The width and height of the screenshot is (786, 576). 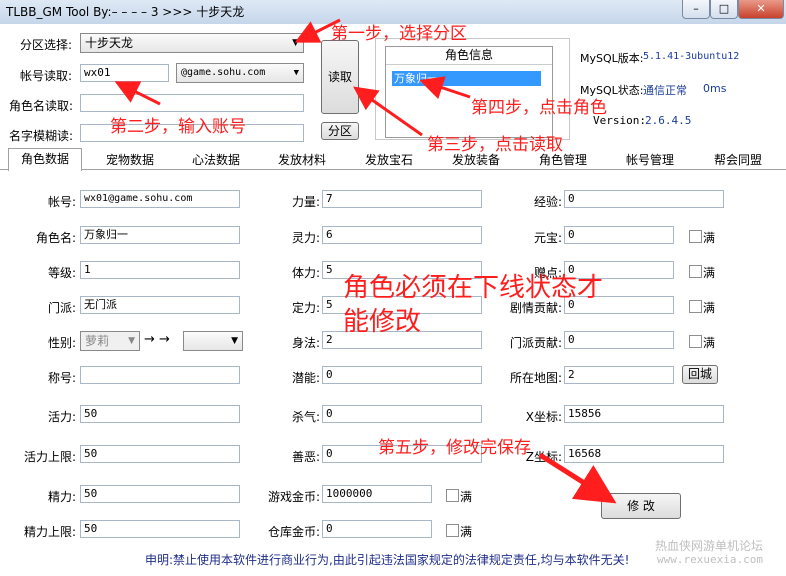 I want to click on arrow-step5, so click(x=577, y=478).